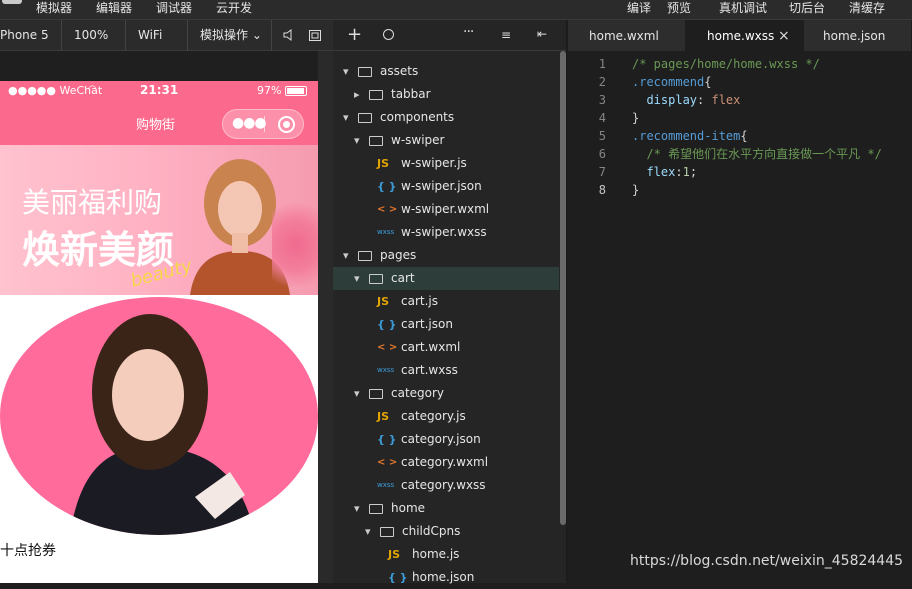 The width and height of the screenshot is (912, 589). I want to click on coupon-text: 十点抢券, so click(28, 551).